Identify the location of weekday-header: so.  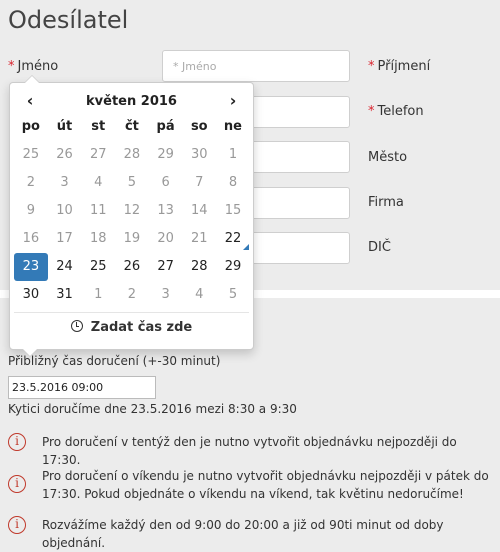
(199, 126).